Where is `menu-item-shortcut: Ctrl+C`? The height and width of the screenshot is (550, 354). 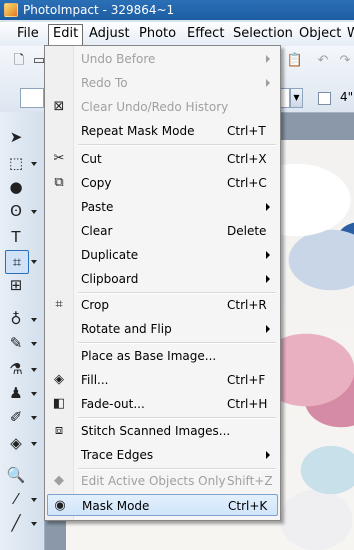 menu-item-shortcut: Ctrl+C is located at coordinates (247, 183).